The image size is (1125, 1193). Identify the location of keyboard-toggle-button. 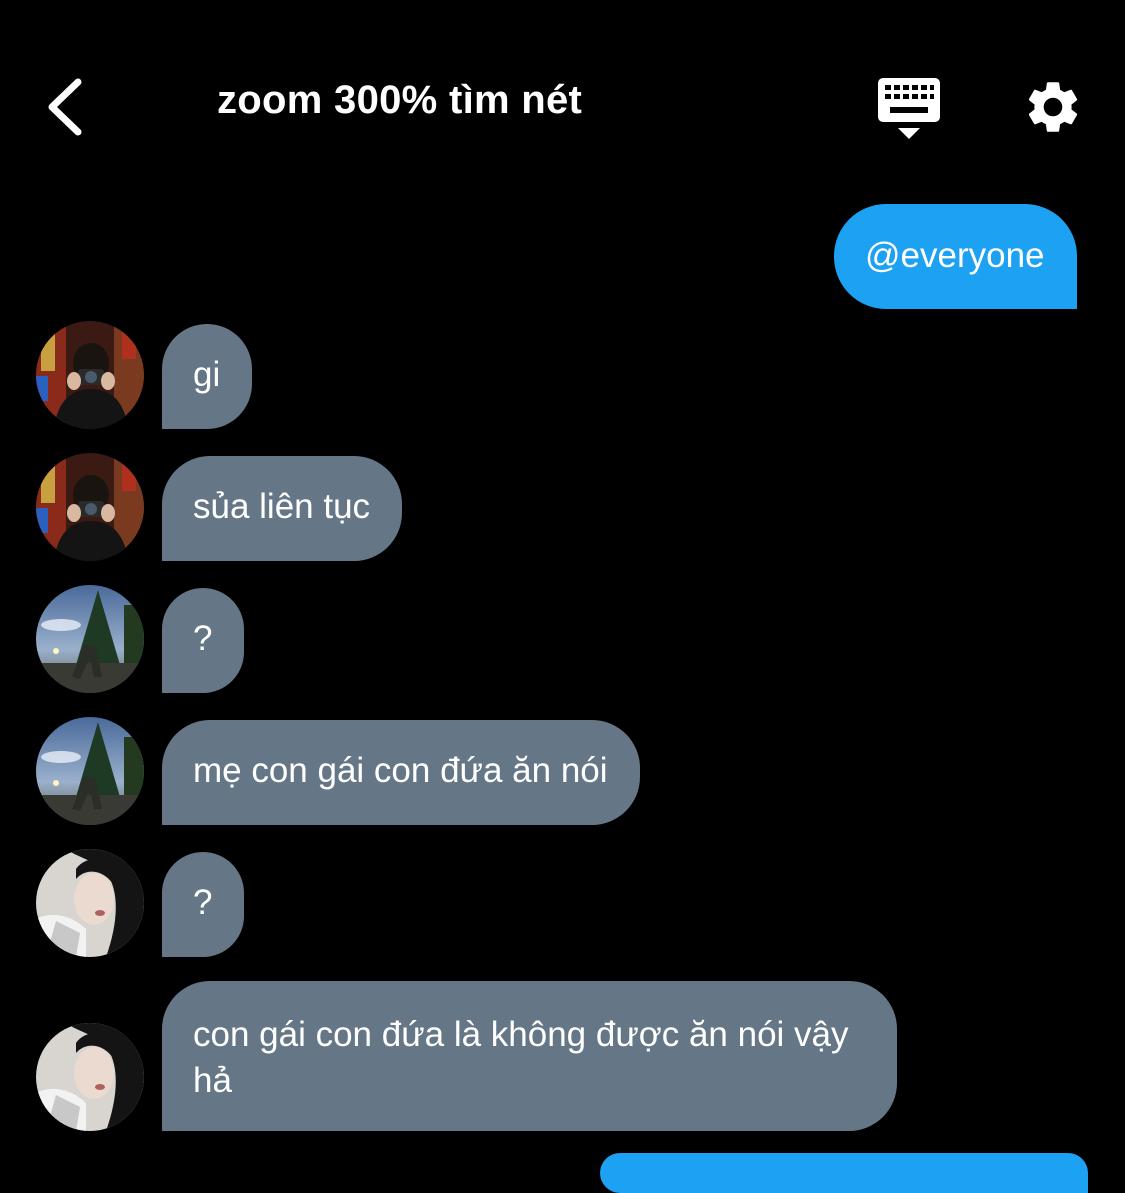
(909, 108).